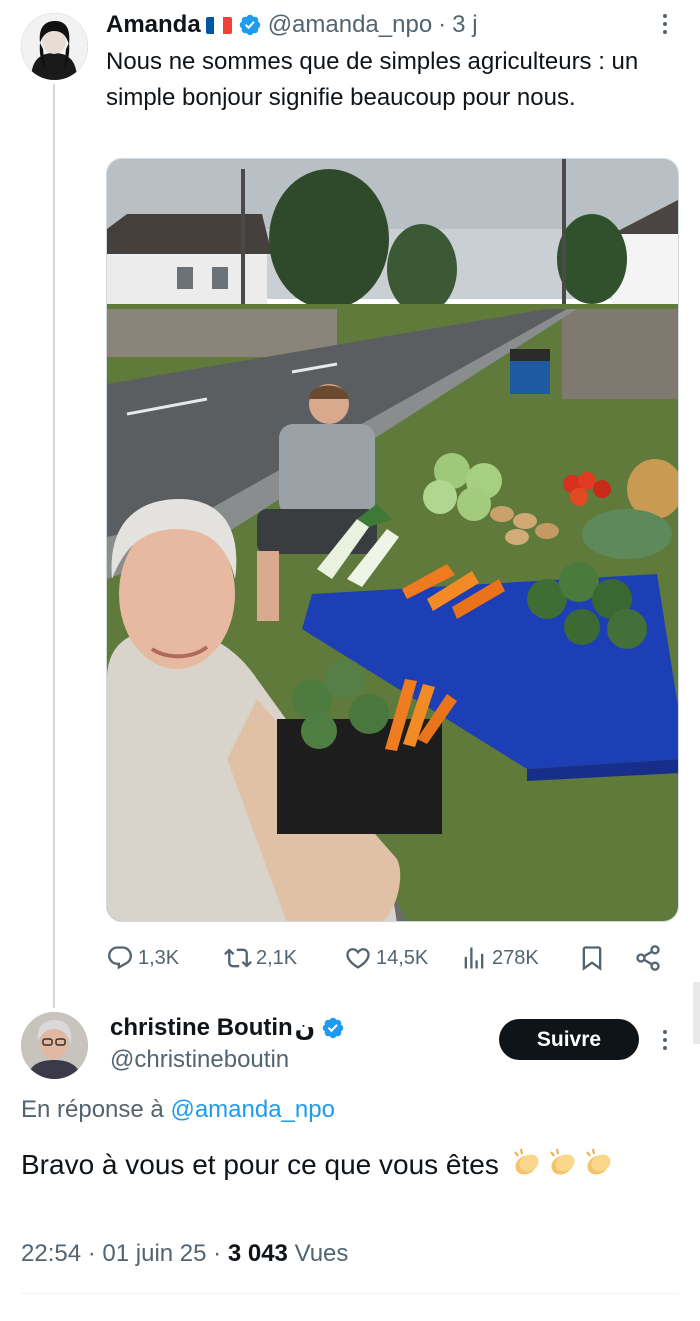  I want to click on reply-meta: 22:54 · 01 juin 25 · 3 043 Vues, so click(184, 1254).